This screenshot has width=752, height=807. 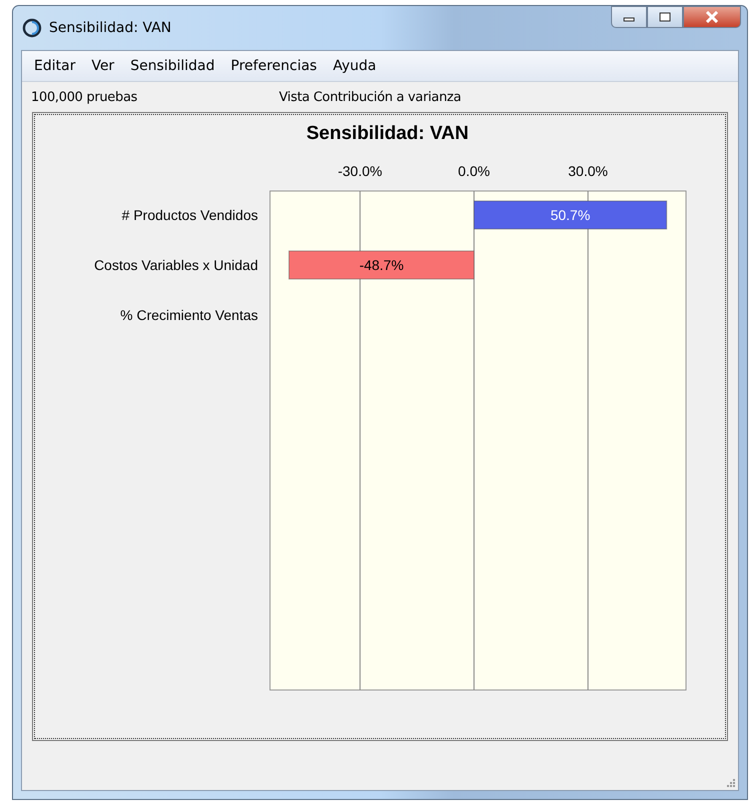 I want to click on close-button, so click(x=712, y=17).